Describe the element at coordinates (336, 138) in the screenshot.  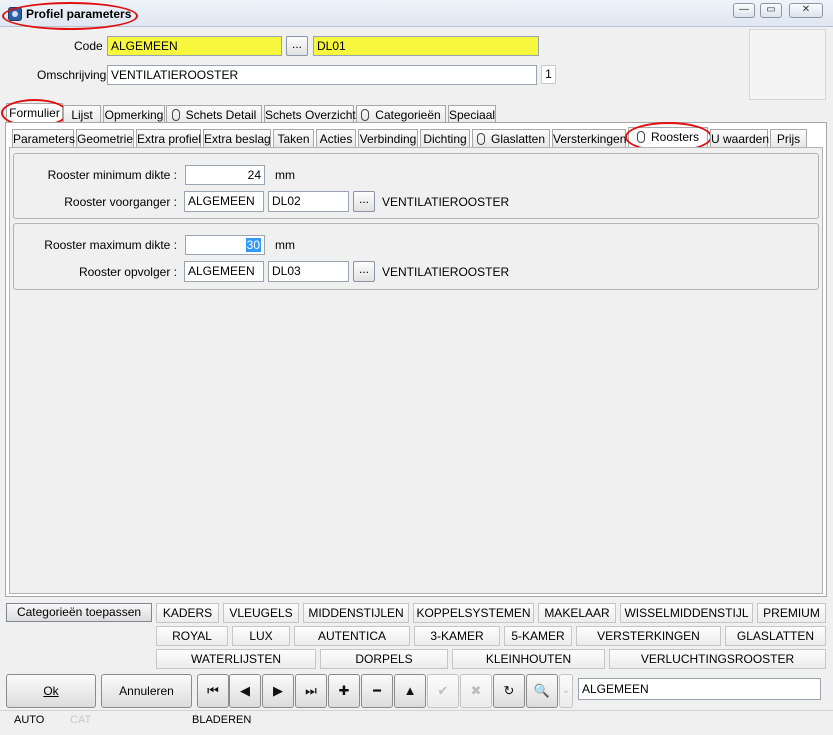
I see `subtab-acties: Acties` at that location.